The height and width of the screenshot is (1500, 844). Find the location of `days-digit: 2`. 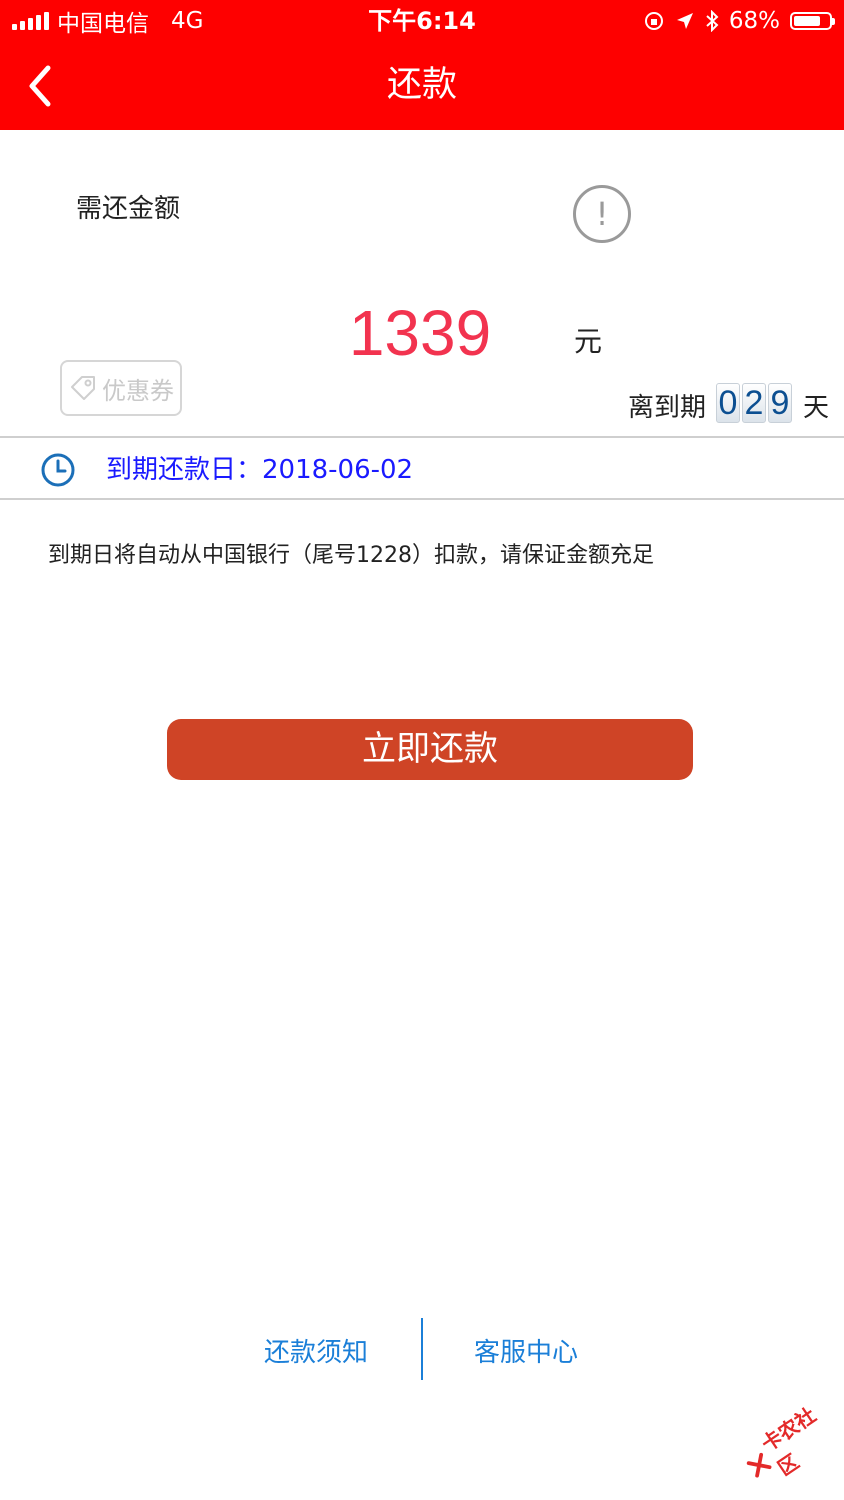

days-digit: 2 is located at coordinates (754, 403).